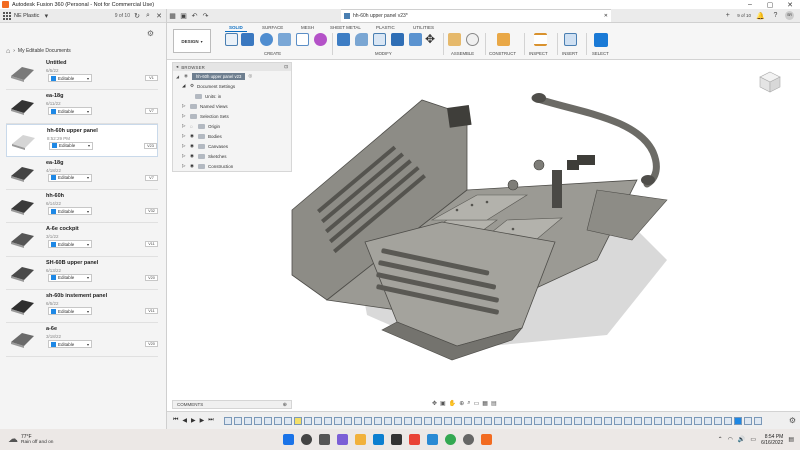  What do you see at coordinates (284, 39) in the screenshot?
I see `hole-icon` at bounding box center [284, 39].